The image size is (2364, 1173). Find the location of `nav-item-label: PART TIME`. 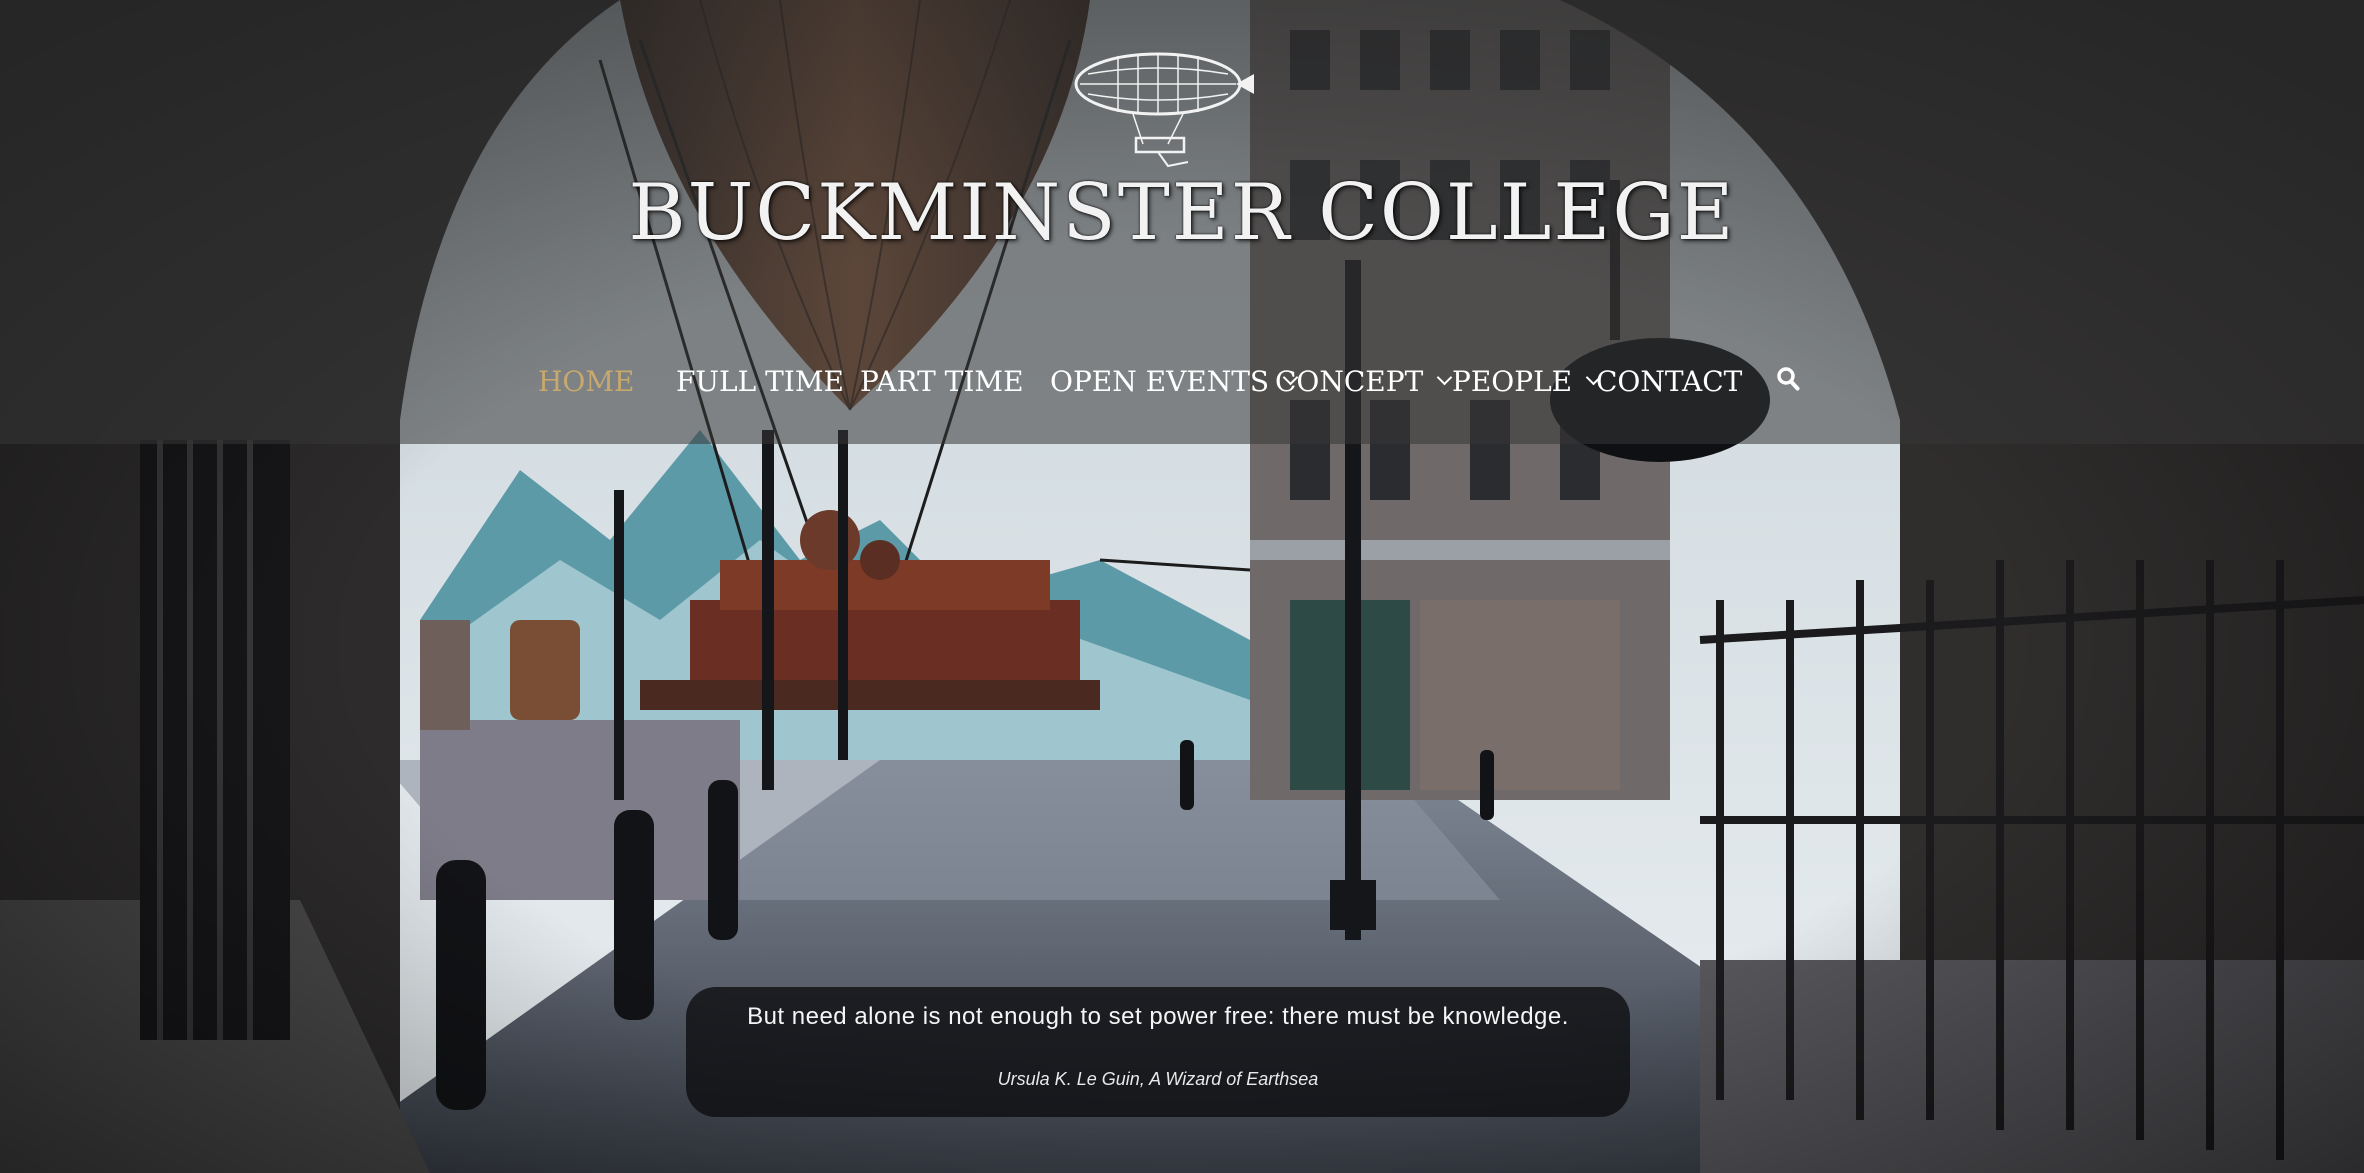

nav-item-label: PART TIME is located at coordinates (942, 381).